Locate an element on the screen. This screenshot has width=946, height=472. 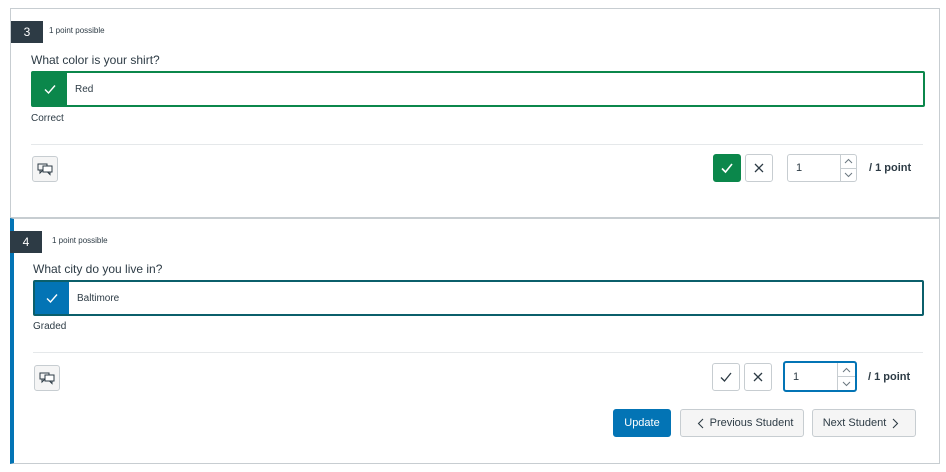
question-text: What city do you live in? is located at coordinates (98, 269).